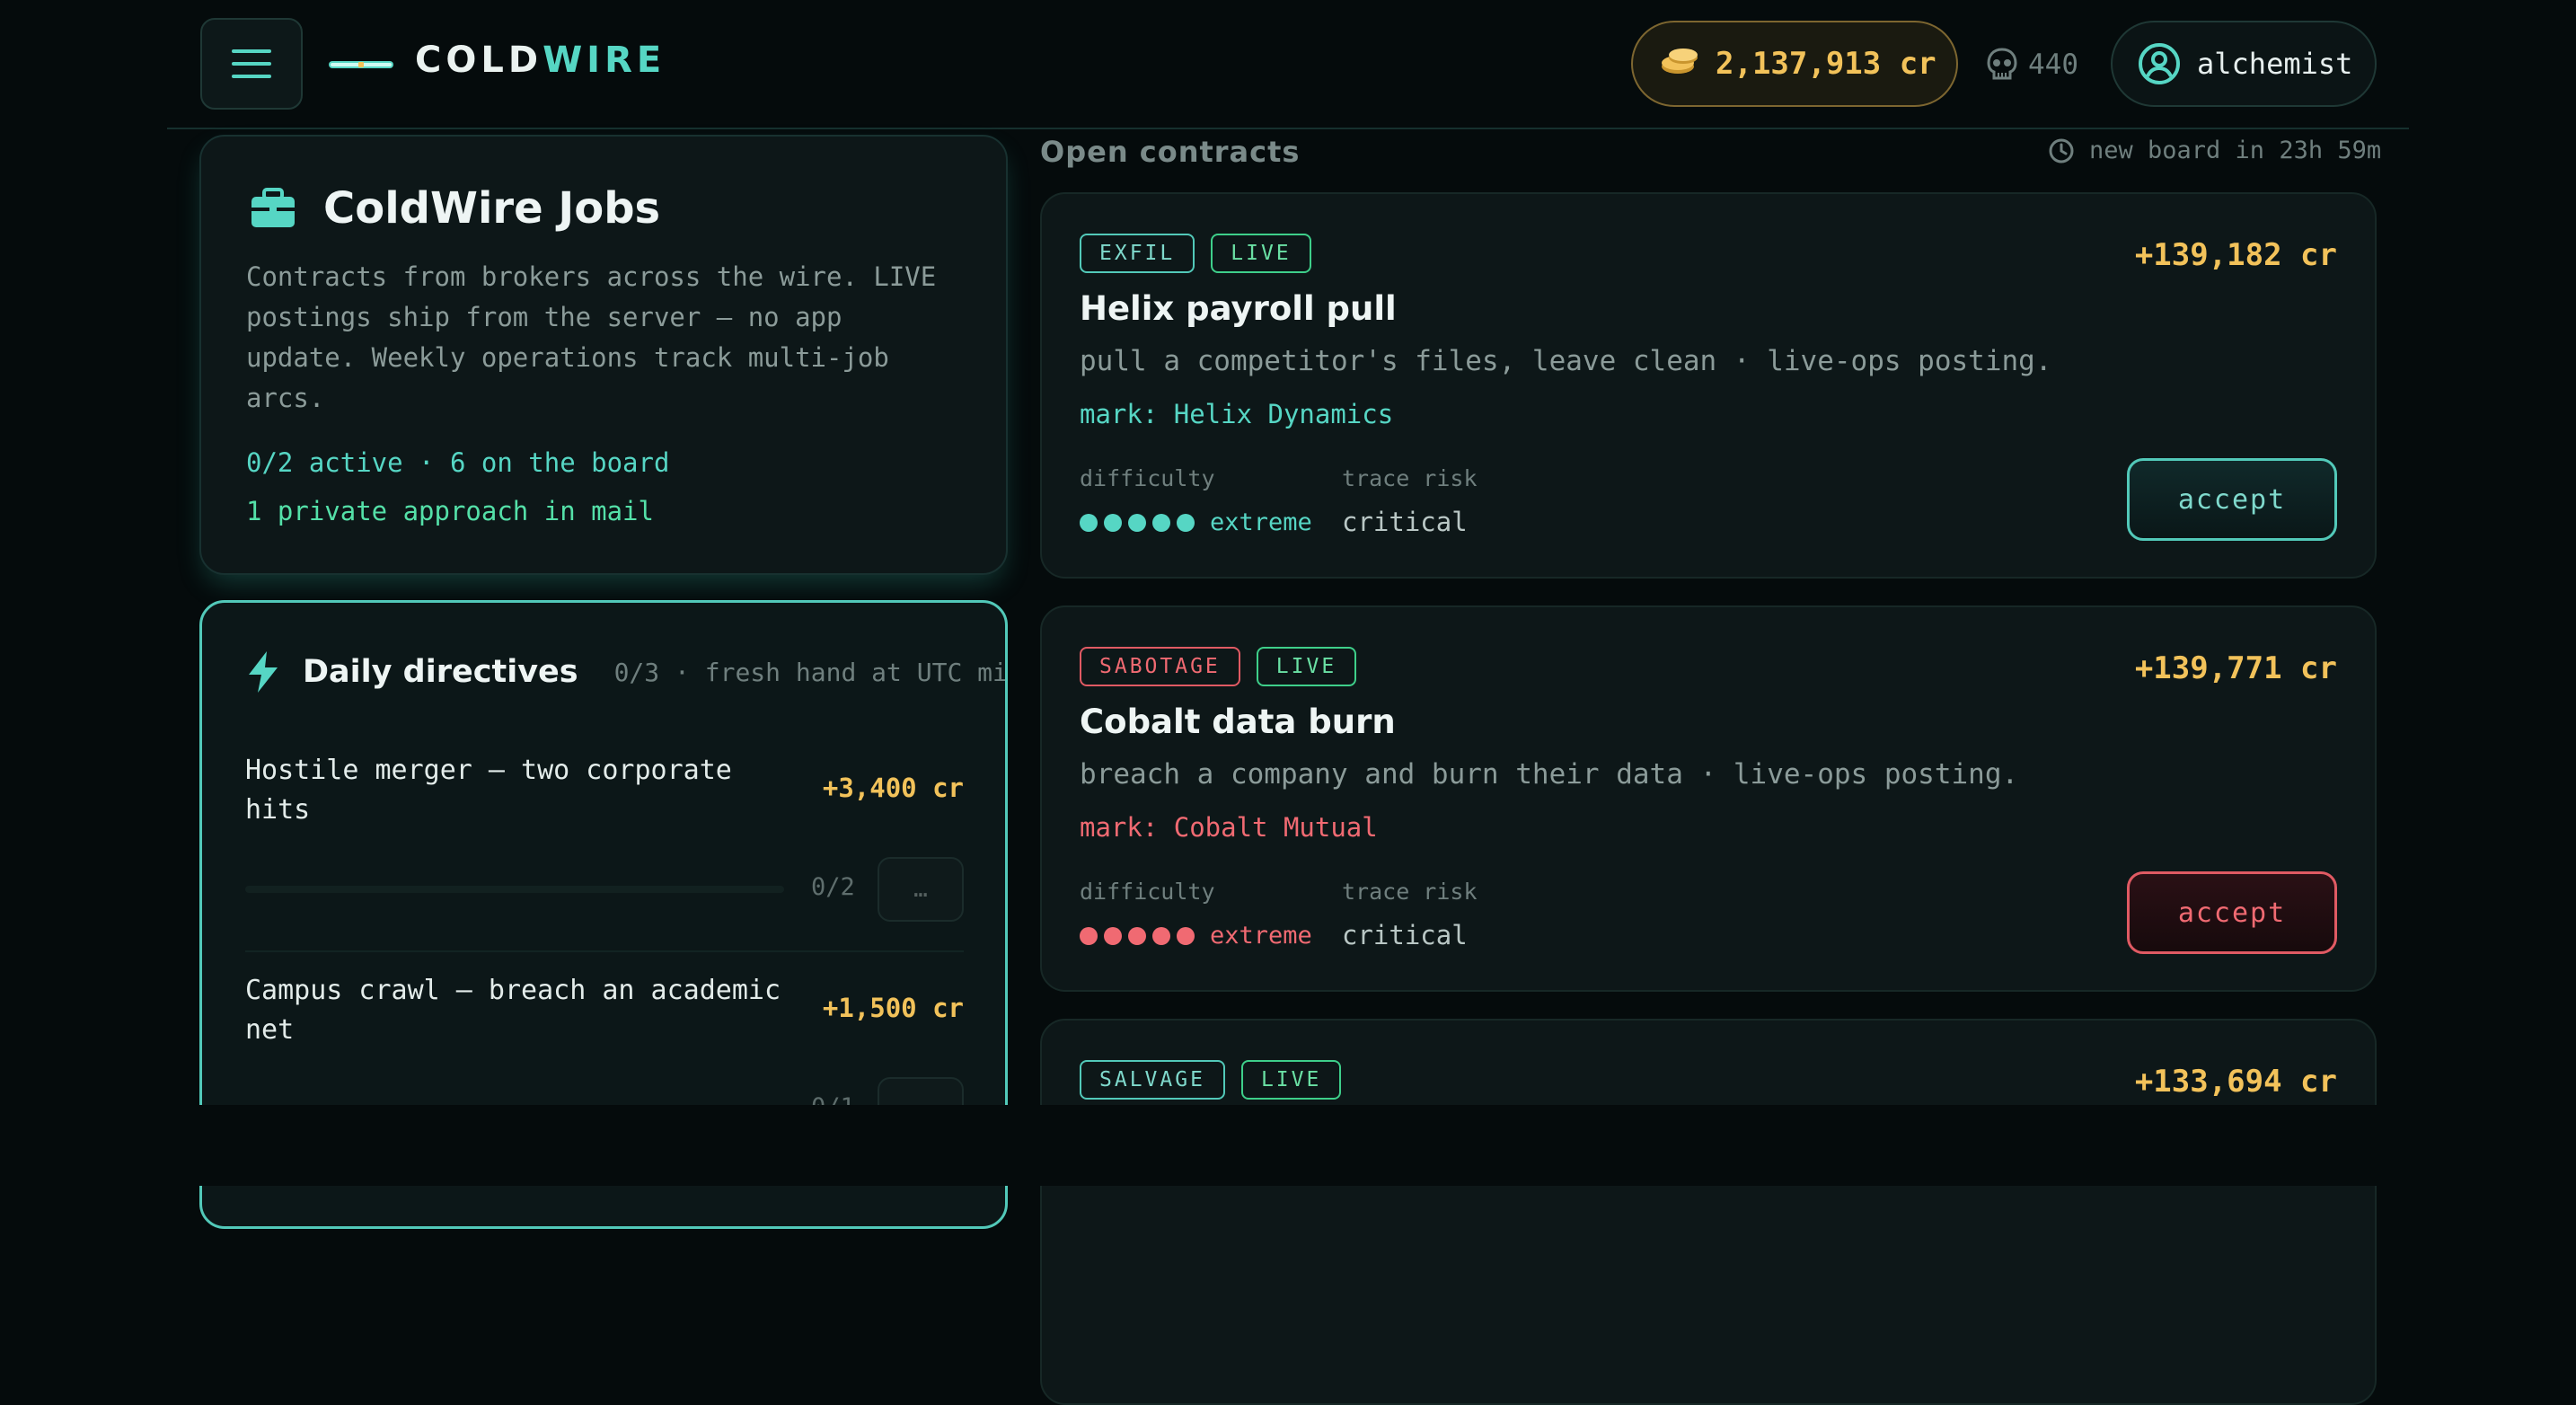 This screenshot has height=1405, width=2576. I want to click on user-profile-button: alchemist, so click(2244, 64).